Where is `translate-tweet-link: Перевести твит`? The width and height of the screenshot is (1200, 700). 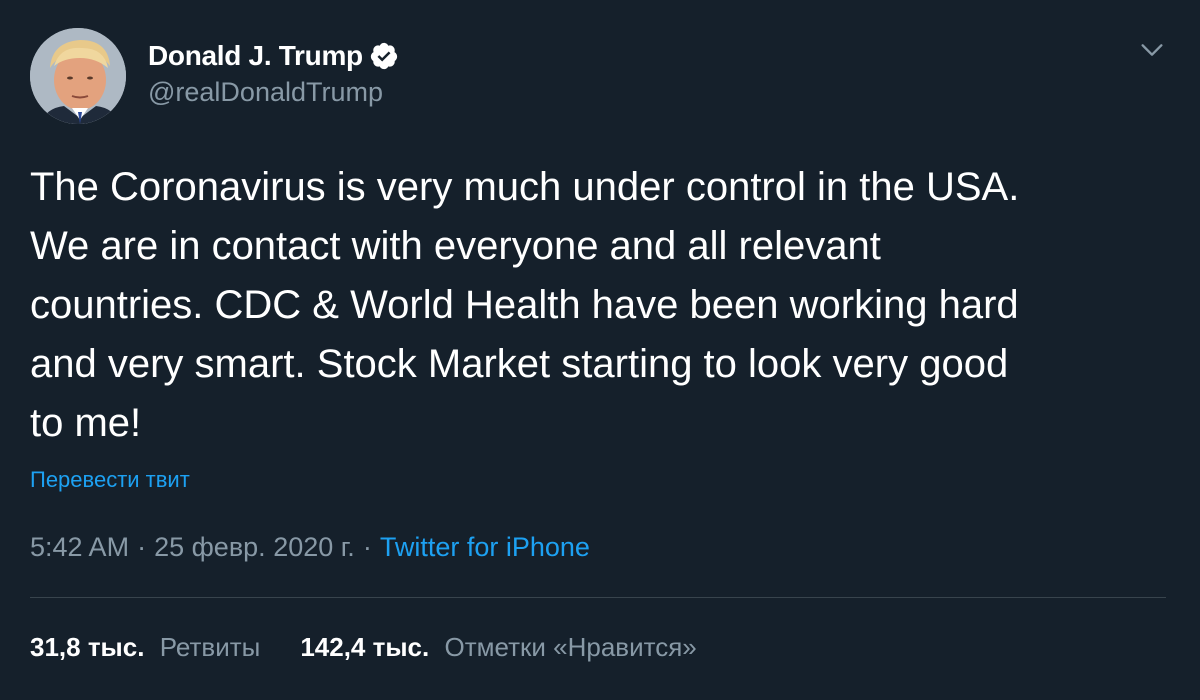 translate-tweet-link: Перевести твит is located at coordinates (110, 480).